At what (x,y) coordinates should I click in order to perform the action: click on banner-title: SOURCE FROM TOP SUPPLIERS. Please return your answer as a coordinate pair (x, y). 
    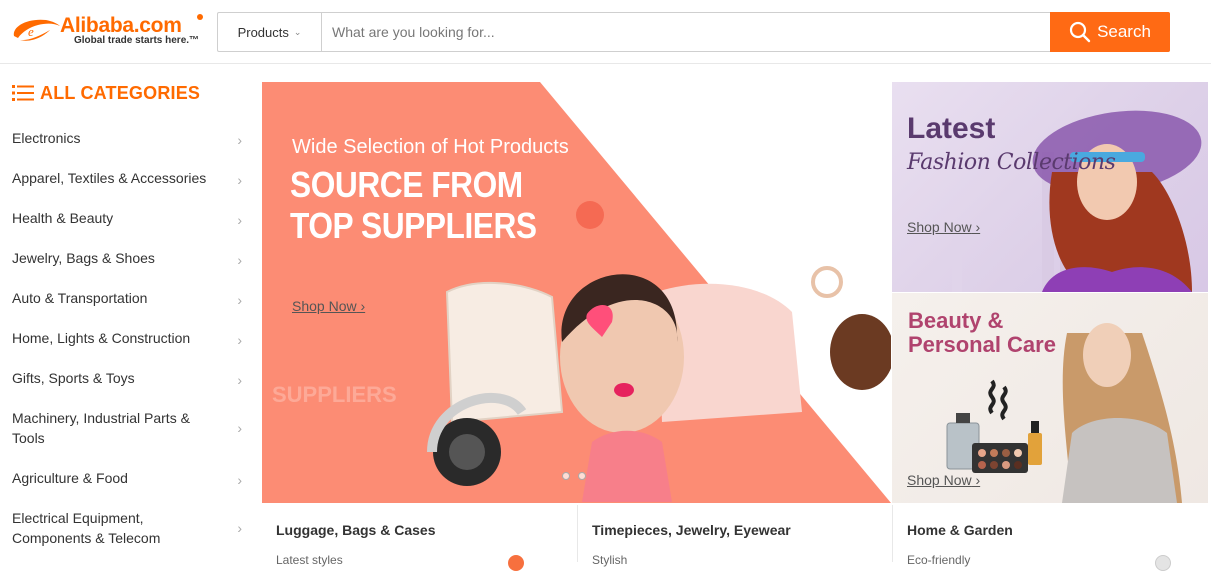
    Looking at the image, I should click on (413, 205).